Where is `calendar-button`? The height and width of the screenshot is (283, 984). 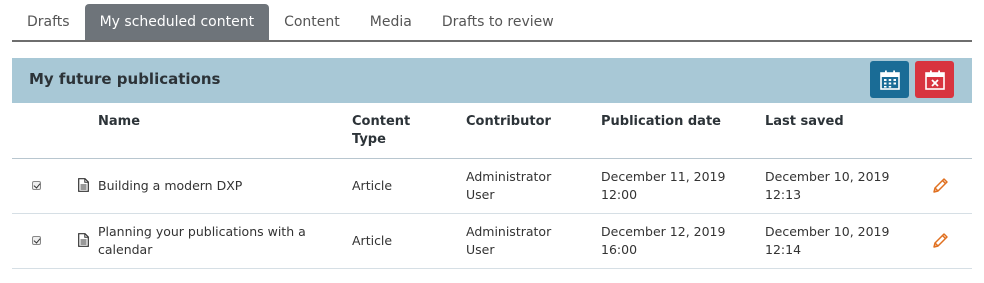
calendar-button is located at coordinates (889, 79).